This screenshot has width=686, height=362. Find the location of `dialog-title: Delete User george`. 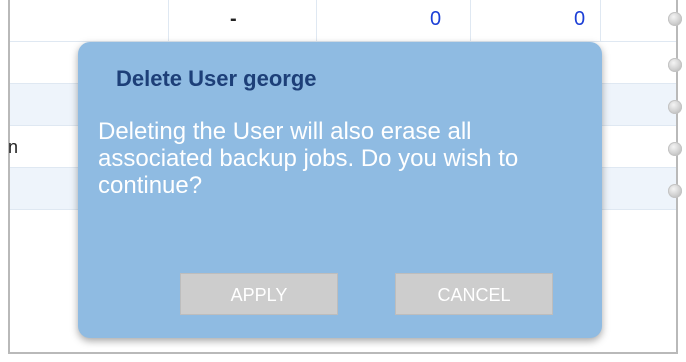

dialog-title: Delete User george is located at coordinates (216, 78).